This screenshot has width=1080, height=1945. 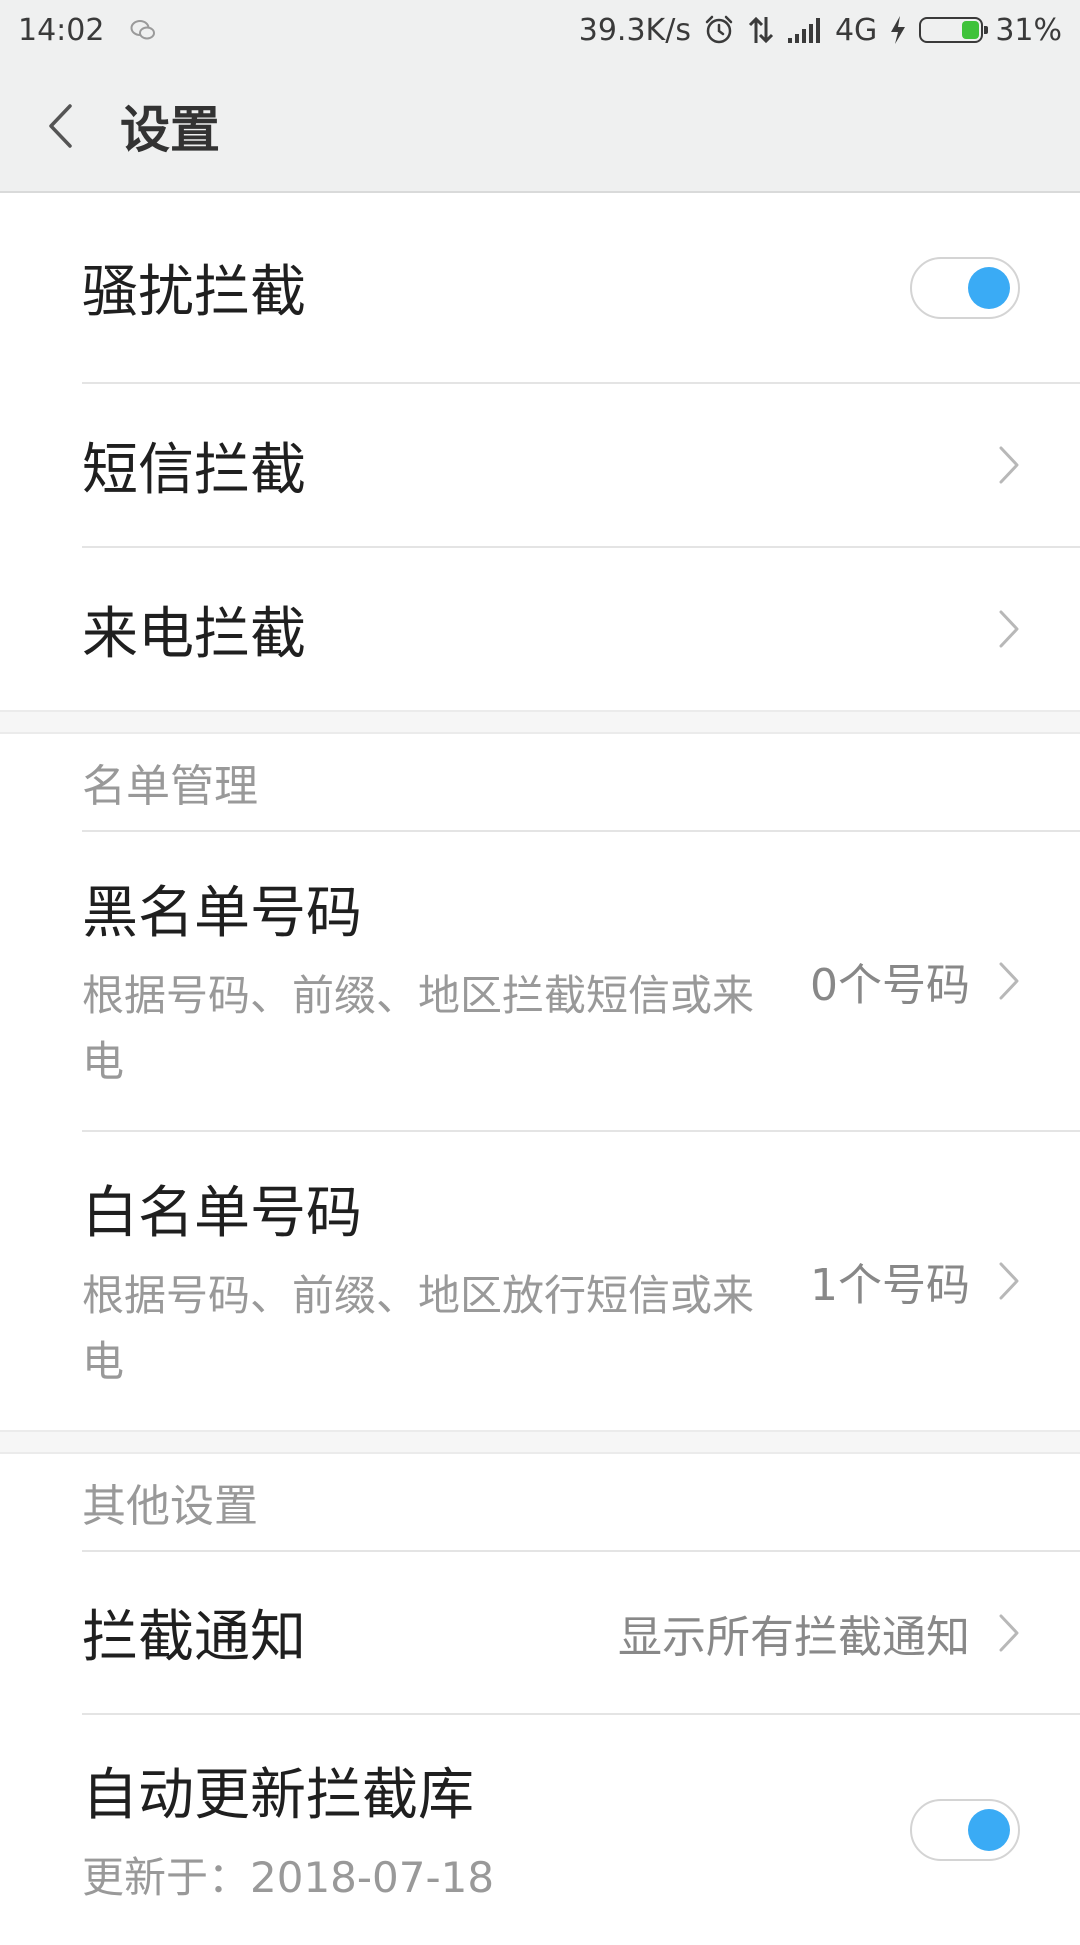 What do you see at coordinates (540, 126) in the screenshot?
I see `title-bar: 设置` at bounding box center [540, 126].